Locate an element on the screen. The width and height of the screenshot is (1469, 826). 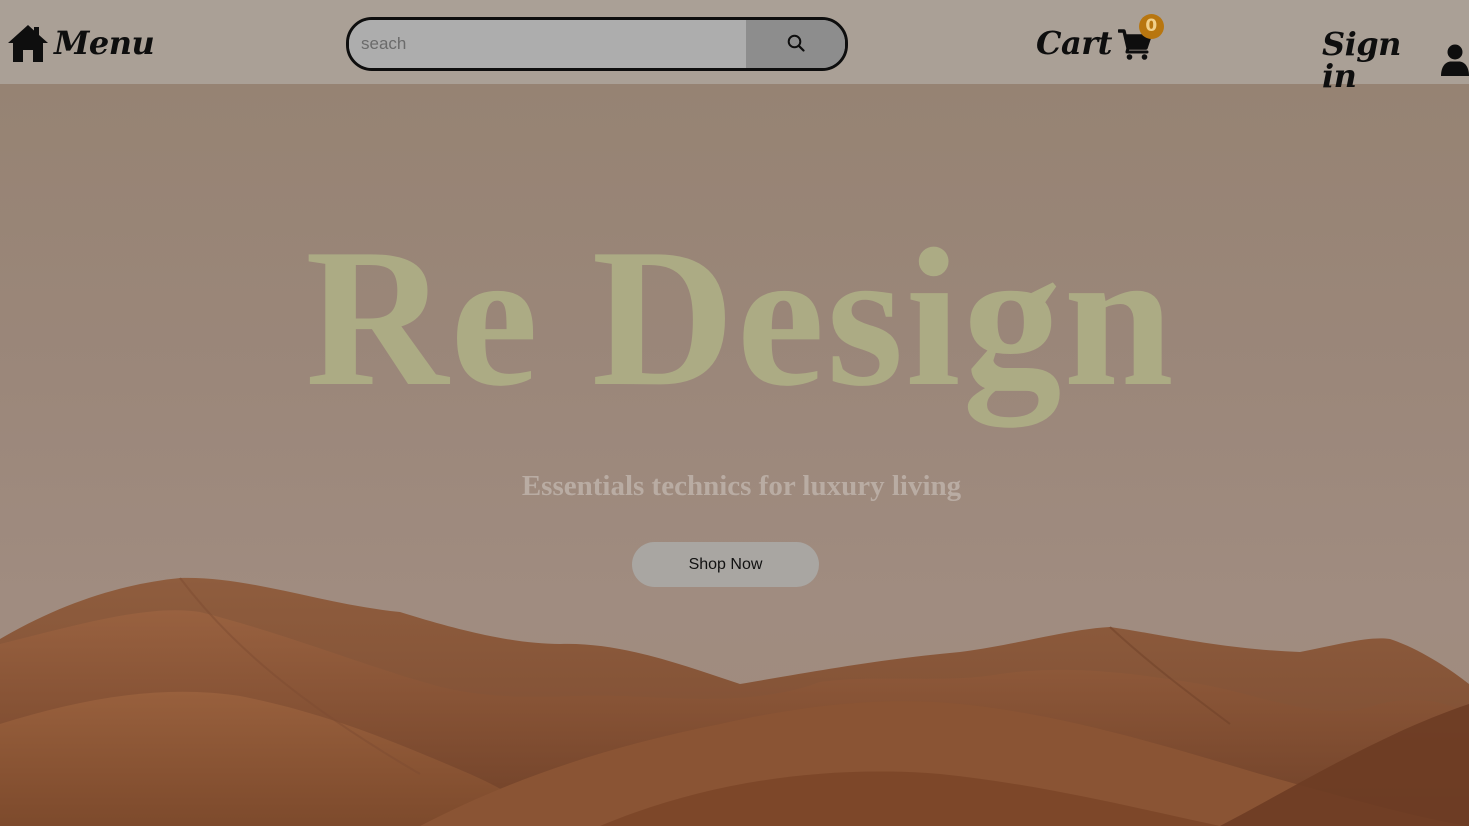
sign-in-link: Sign in is located at coordinates (1395, 60).